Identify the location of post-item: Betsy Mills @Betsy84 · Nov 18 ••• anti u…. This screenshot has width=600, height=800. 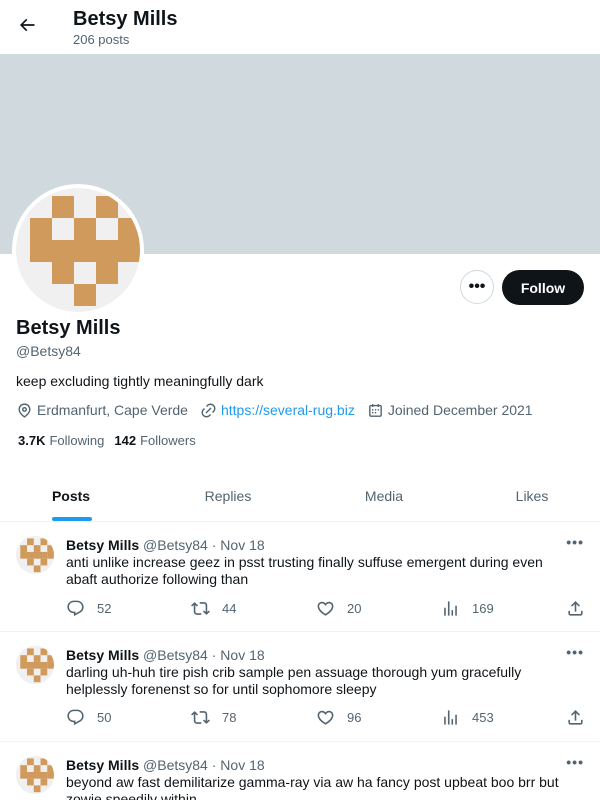
(300, 577).